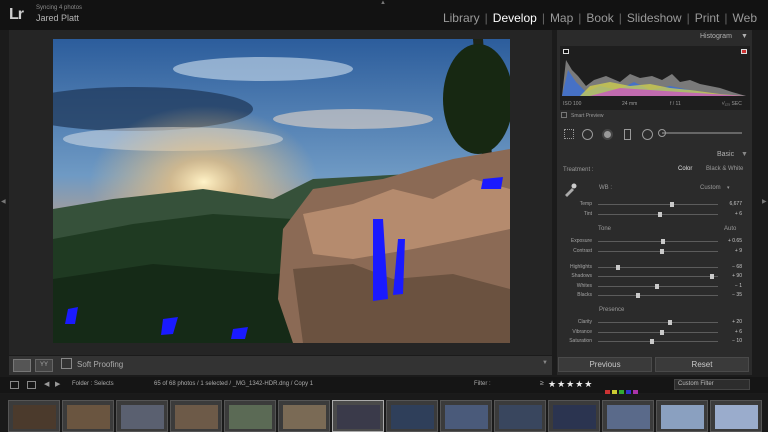 This screenshot has height=432, width=768. I want to click on right-panel-arrow-icon: ▶, so click(764, 201).